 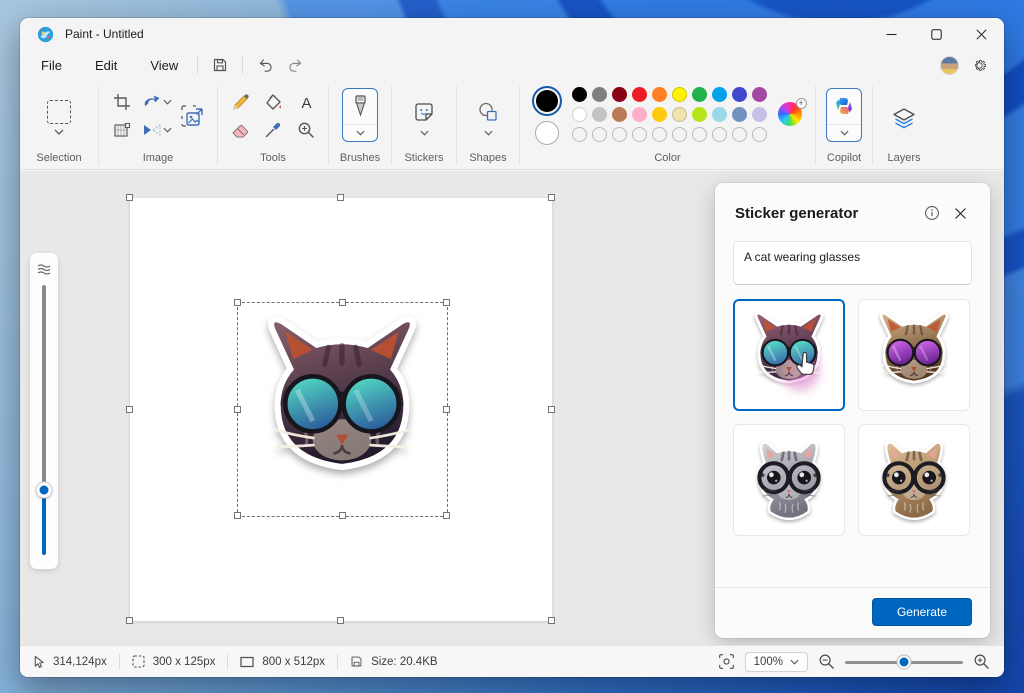 What do you see at coordinates (789, 355) in the screenshot?
I see `sticker-result-cat-teal-sunglasses` at bounding box center [789, 355].